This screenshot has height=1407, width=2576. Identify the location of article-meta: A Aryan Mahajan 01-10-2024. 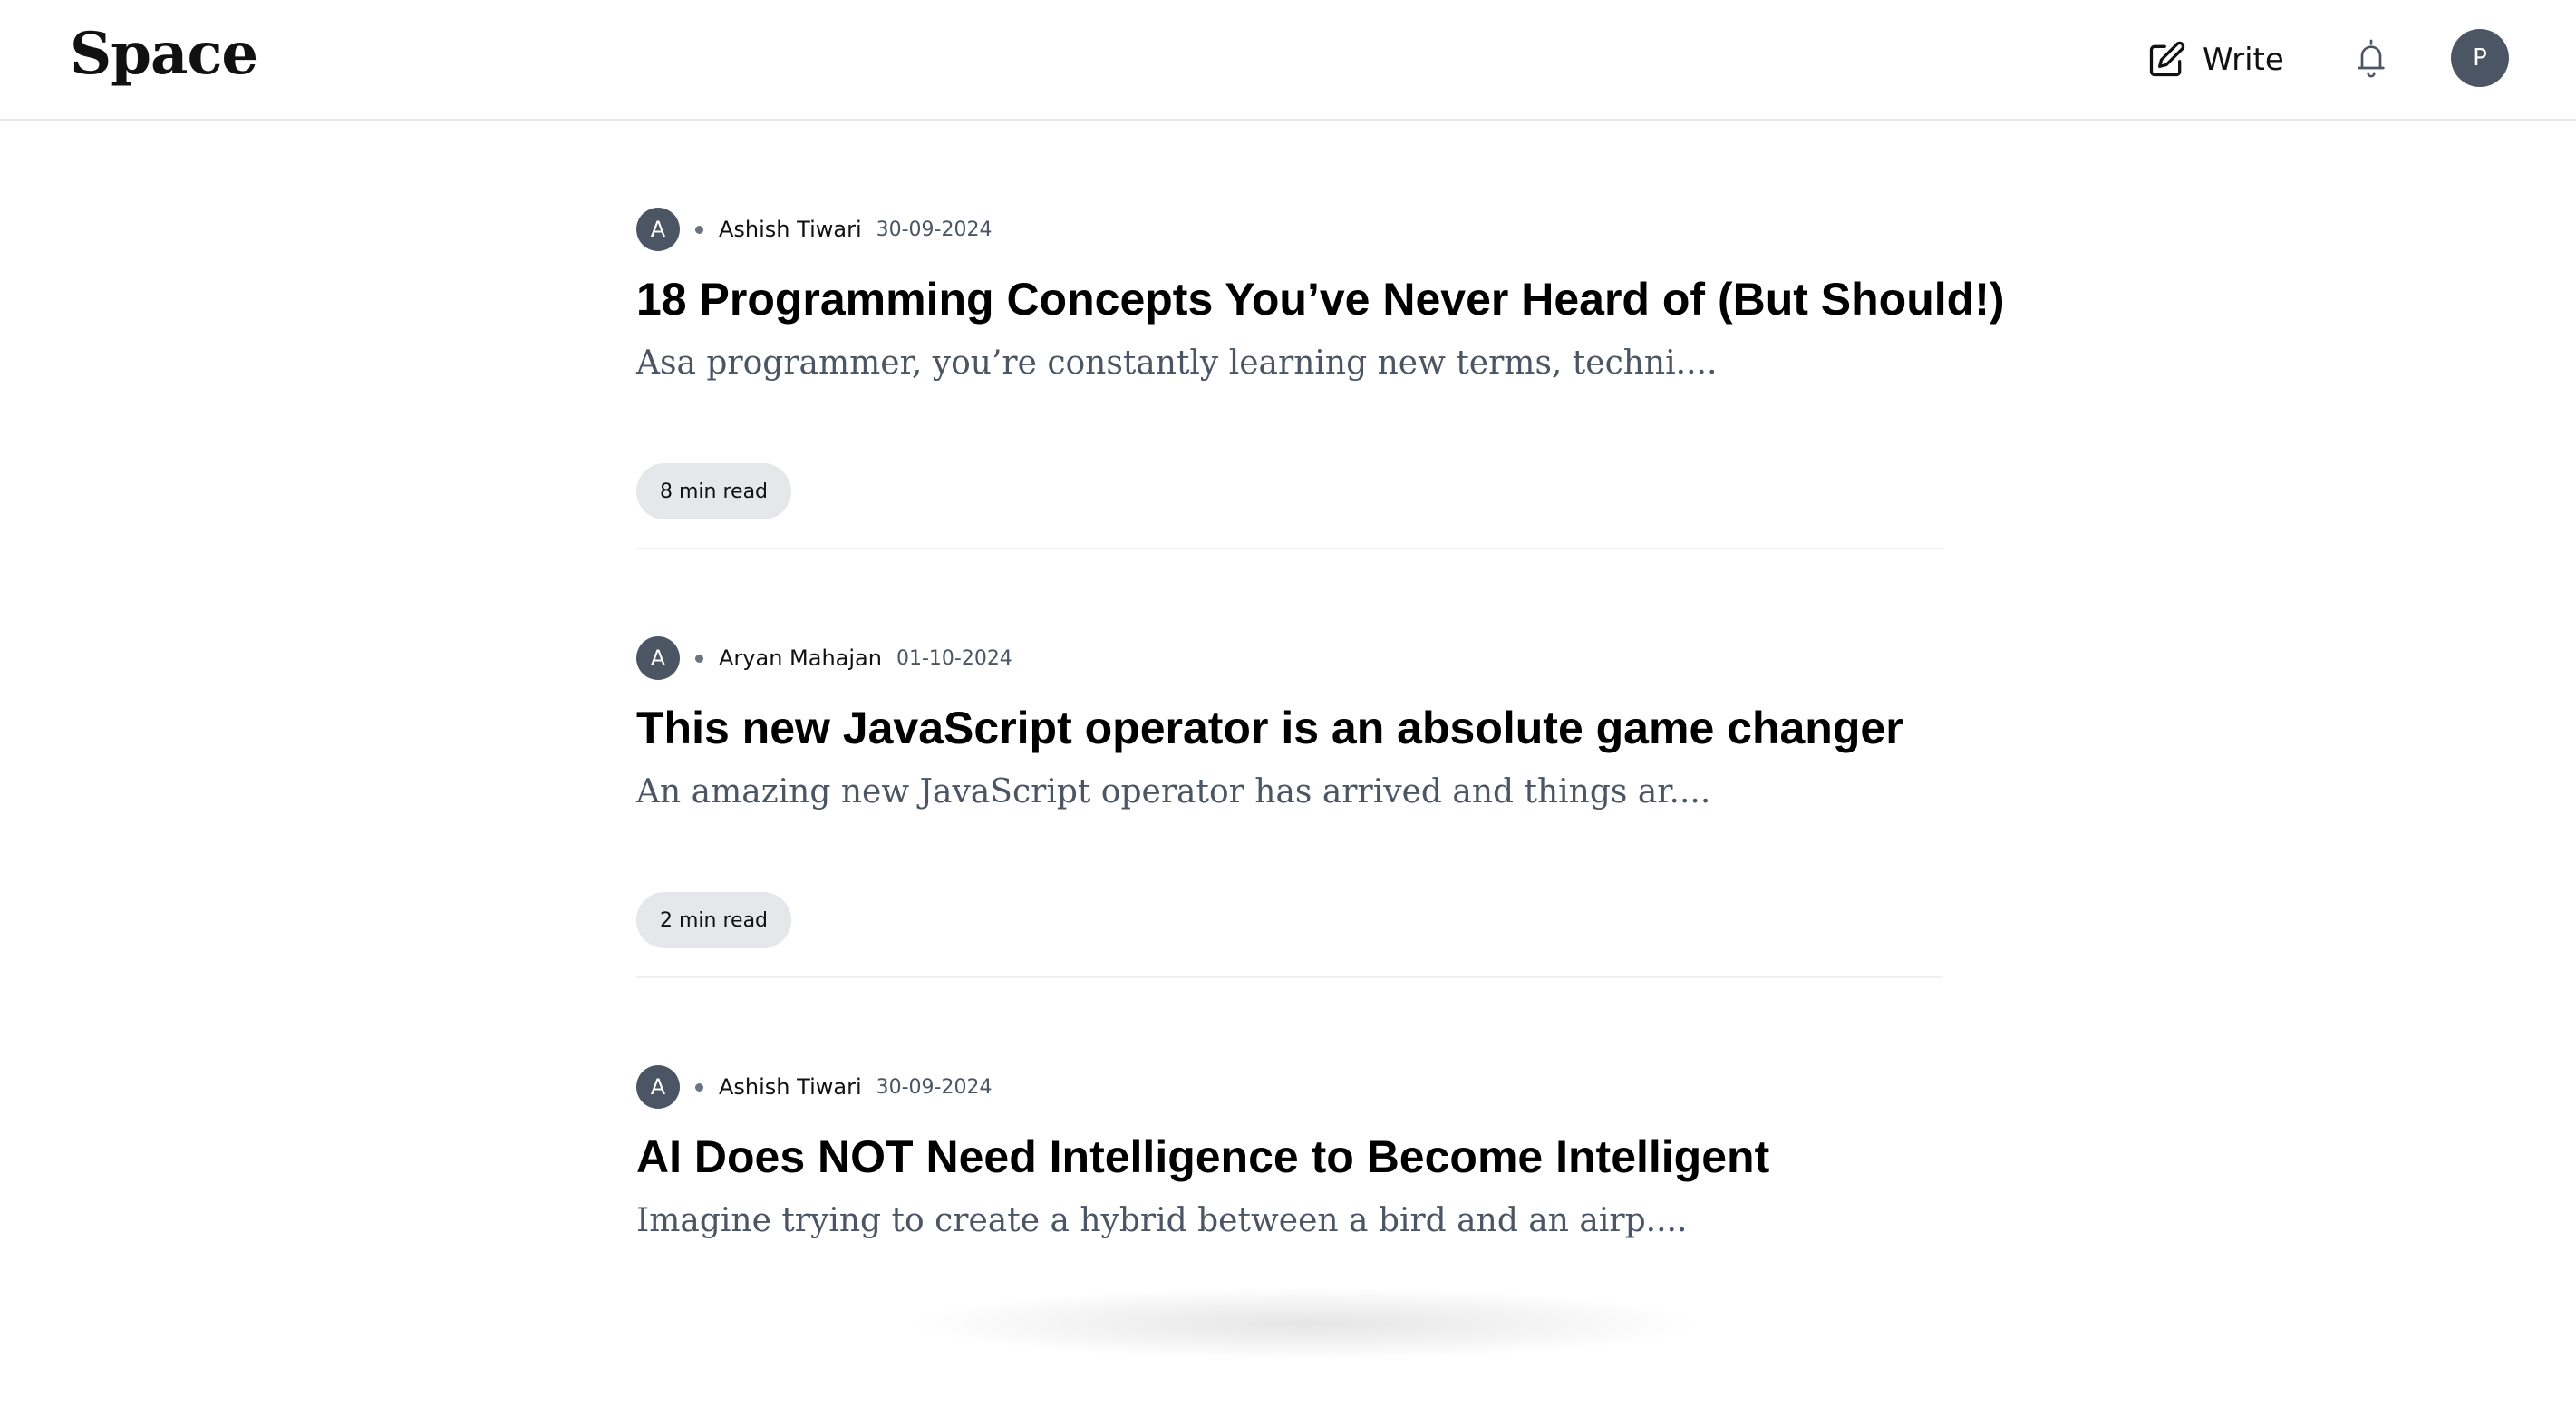
(824, 658).